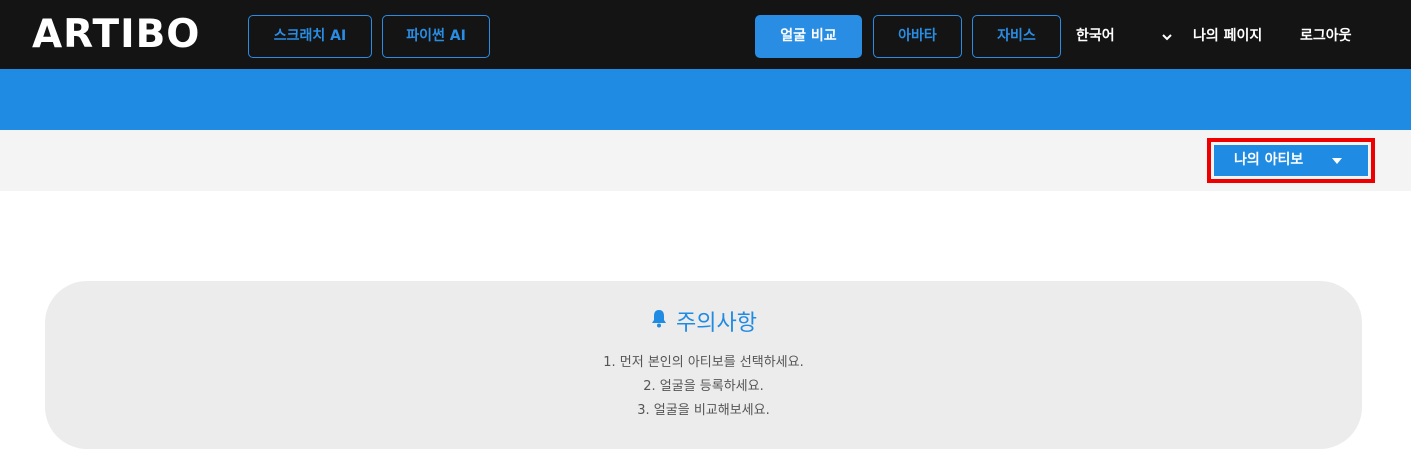 The height and width of the screenshot is (450, 1411). Describe the element at coordinates (703, 410) in the screenshot. I see `notice-line: 3. 얼굴을 비교해보세요.` at that location.